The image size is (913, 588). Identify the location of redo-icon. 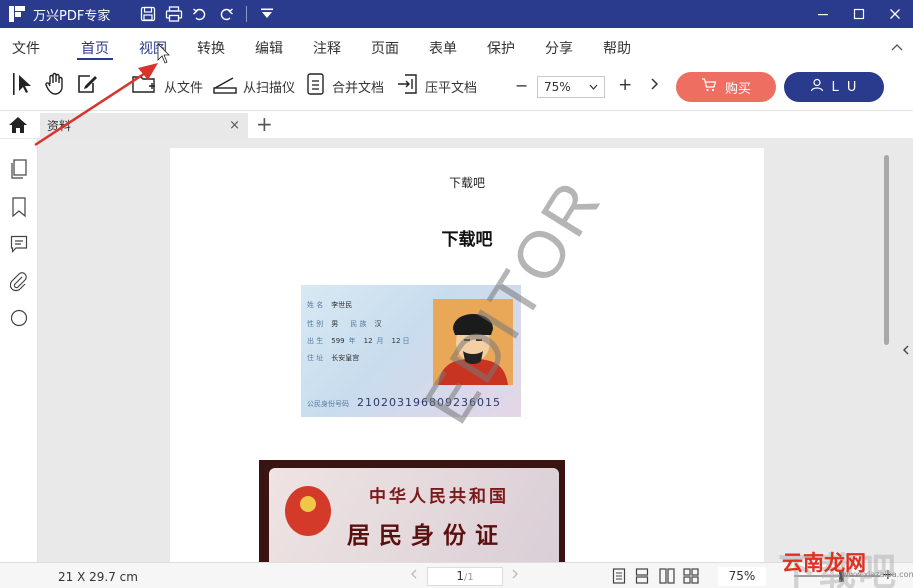
(226, 14).